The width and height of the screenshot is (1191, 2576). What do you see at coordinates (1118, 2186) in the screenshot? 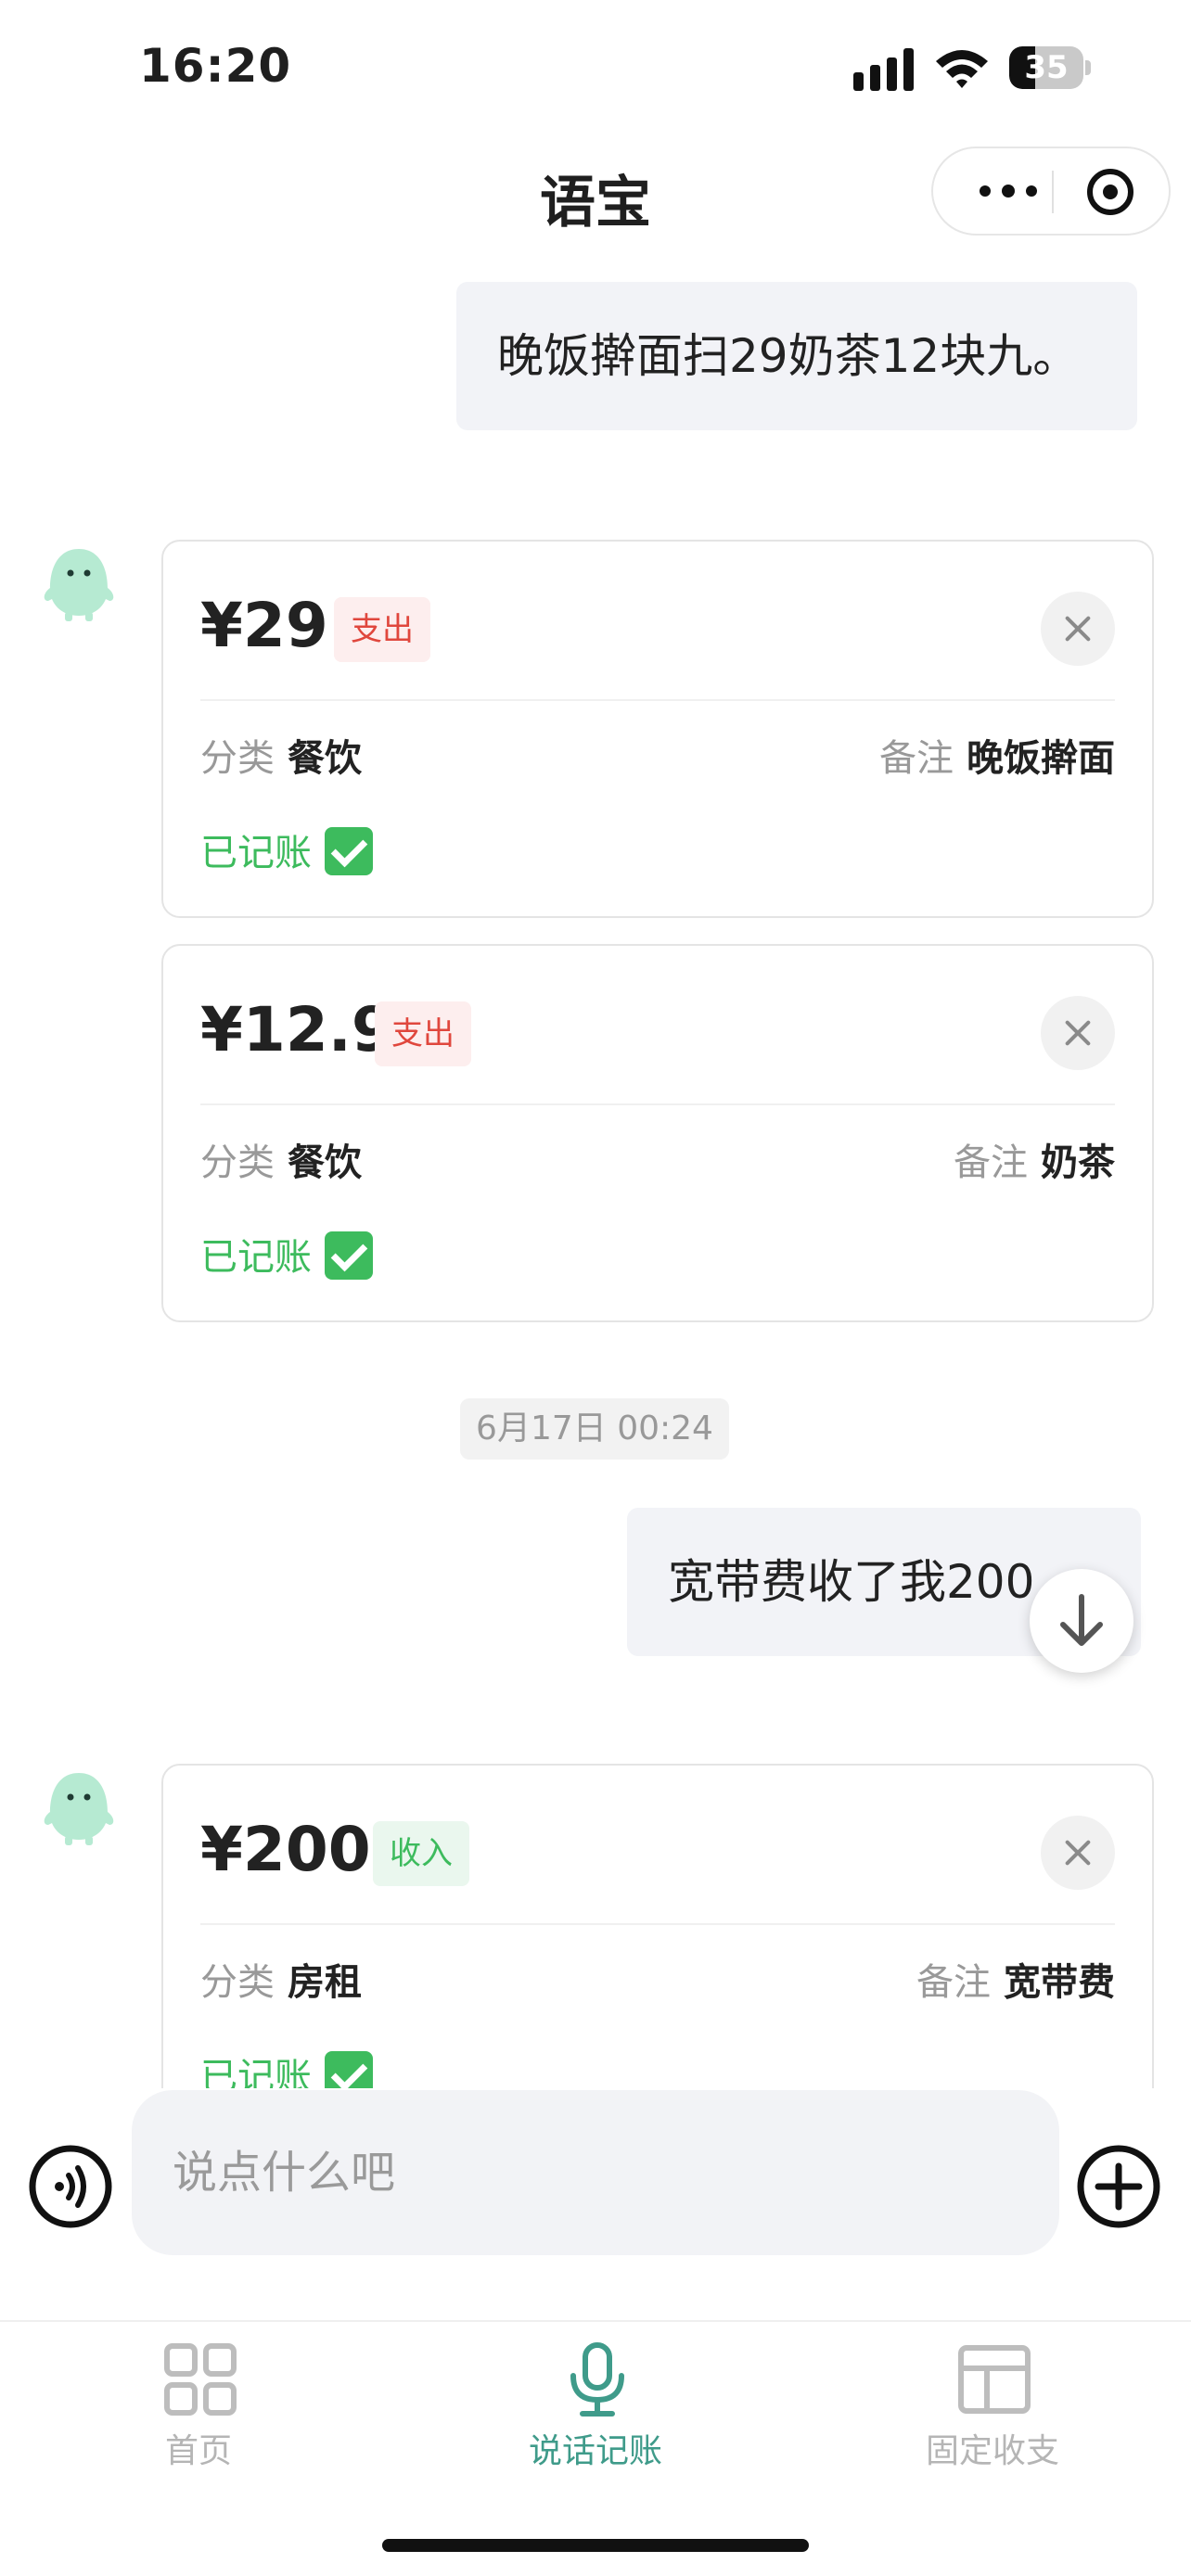
I see `add-button` at bounding box center [1118, 2186].